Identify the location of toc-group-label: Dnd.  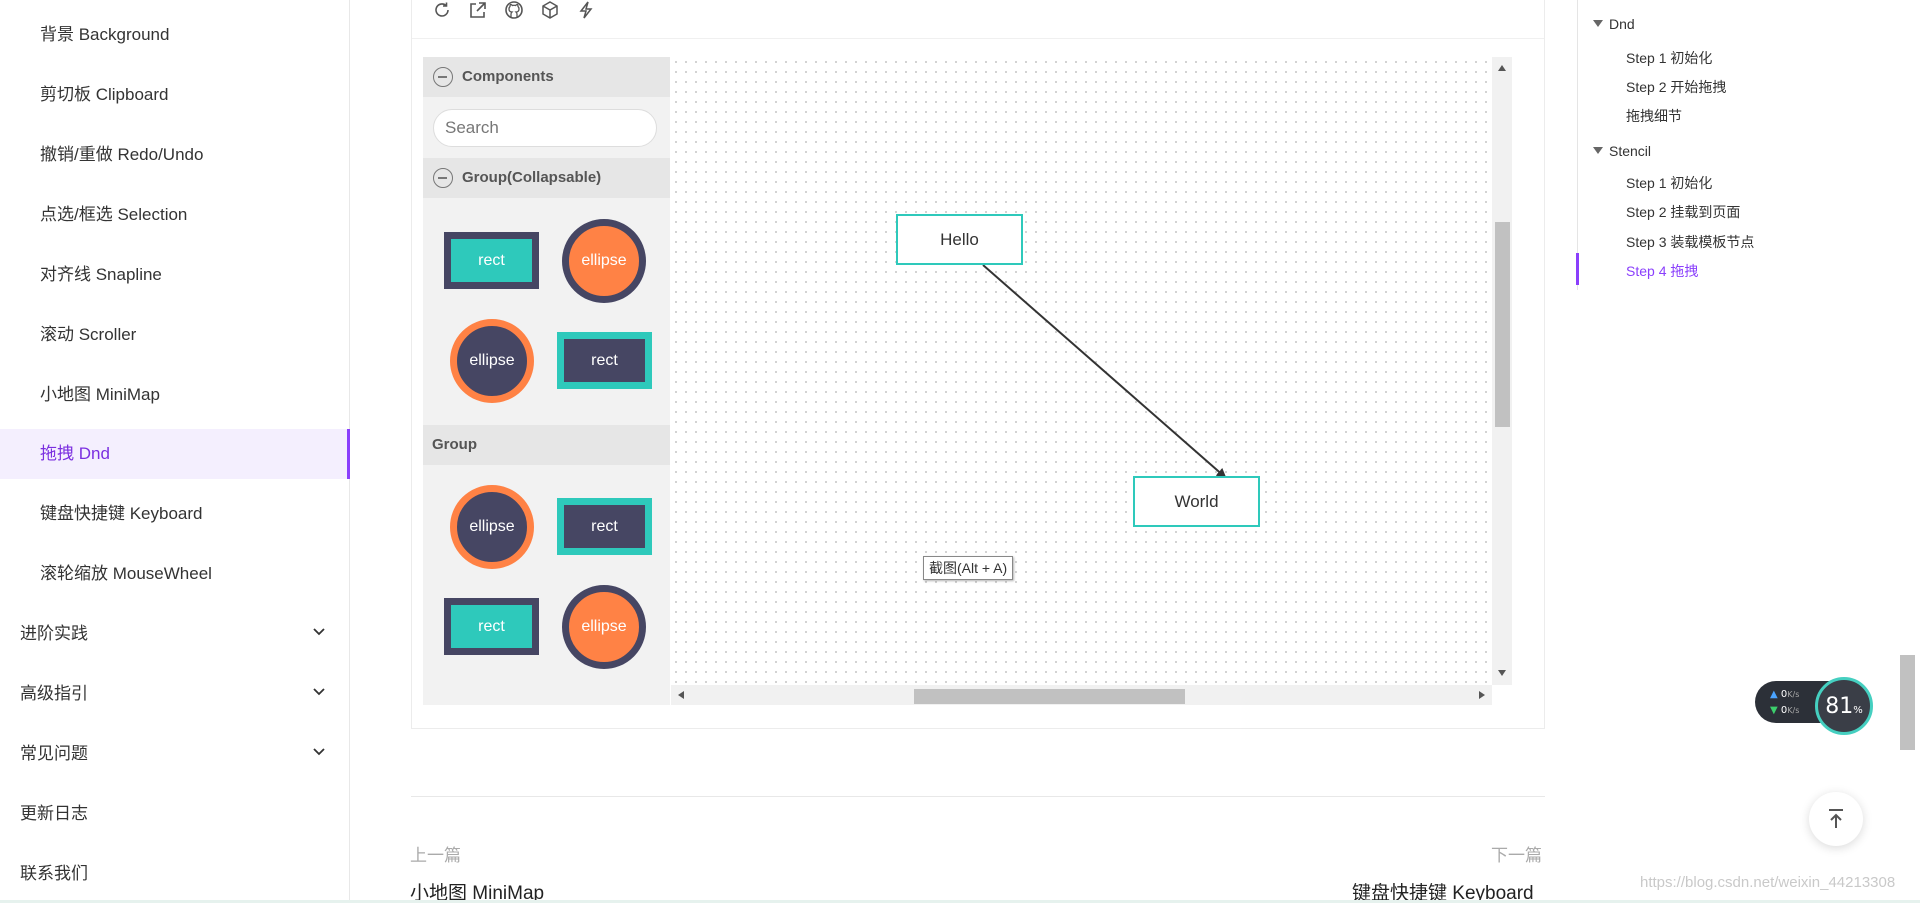
(1622, 24).